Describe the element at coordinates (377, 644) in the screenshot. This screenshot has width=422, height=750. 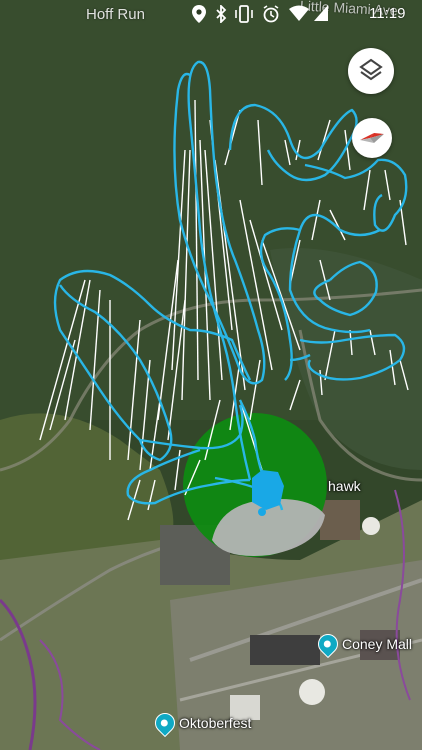
I see `poi-label: Coney Mall` at that location.